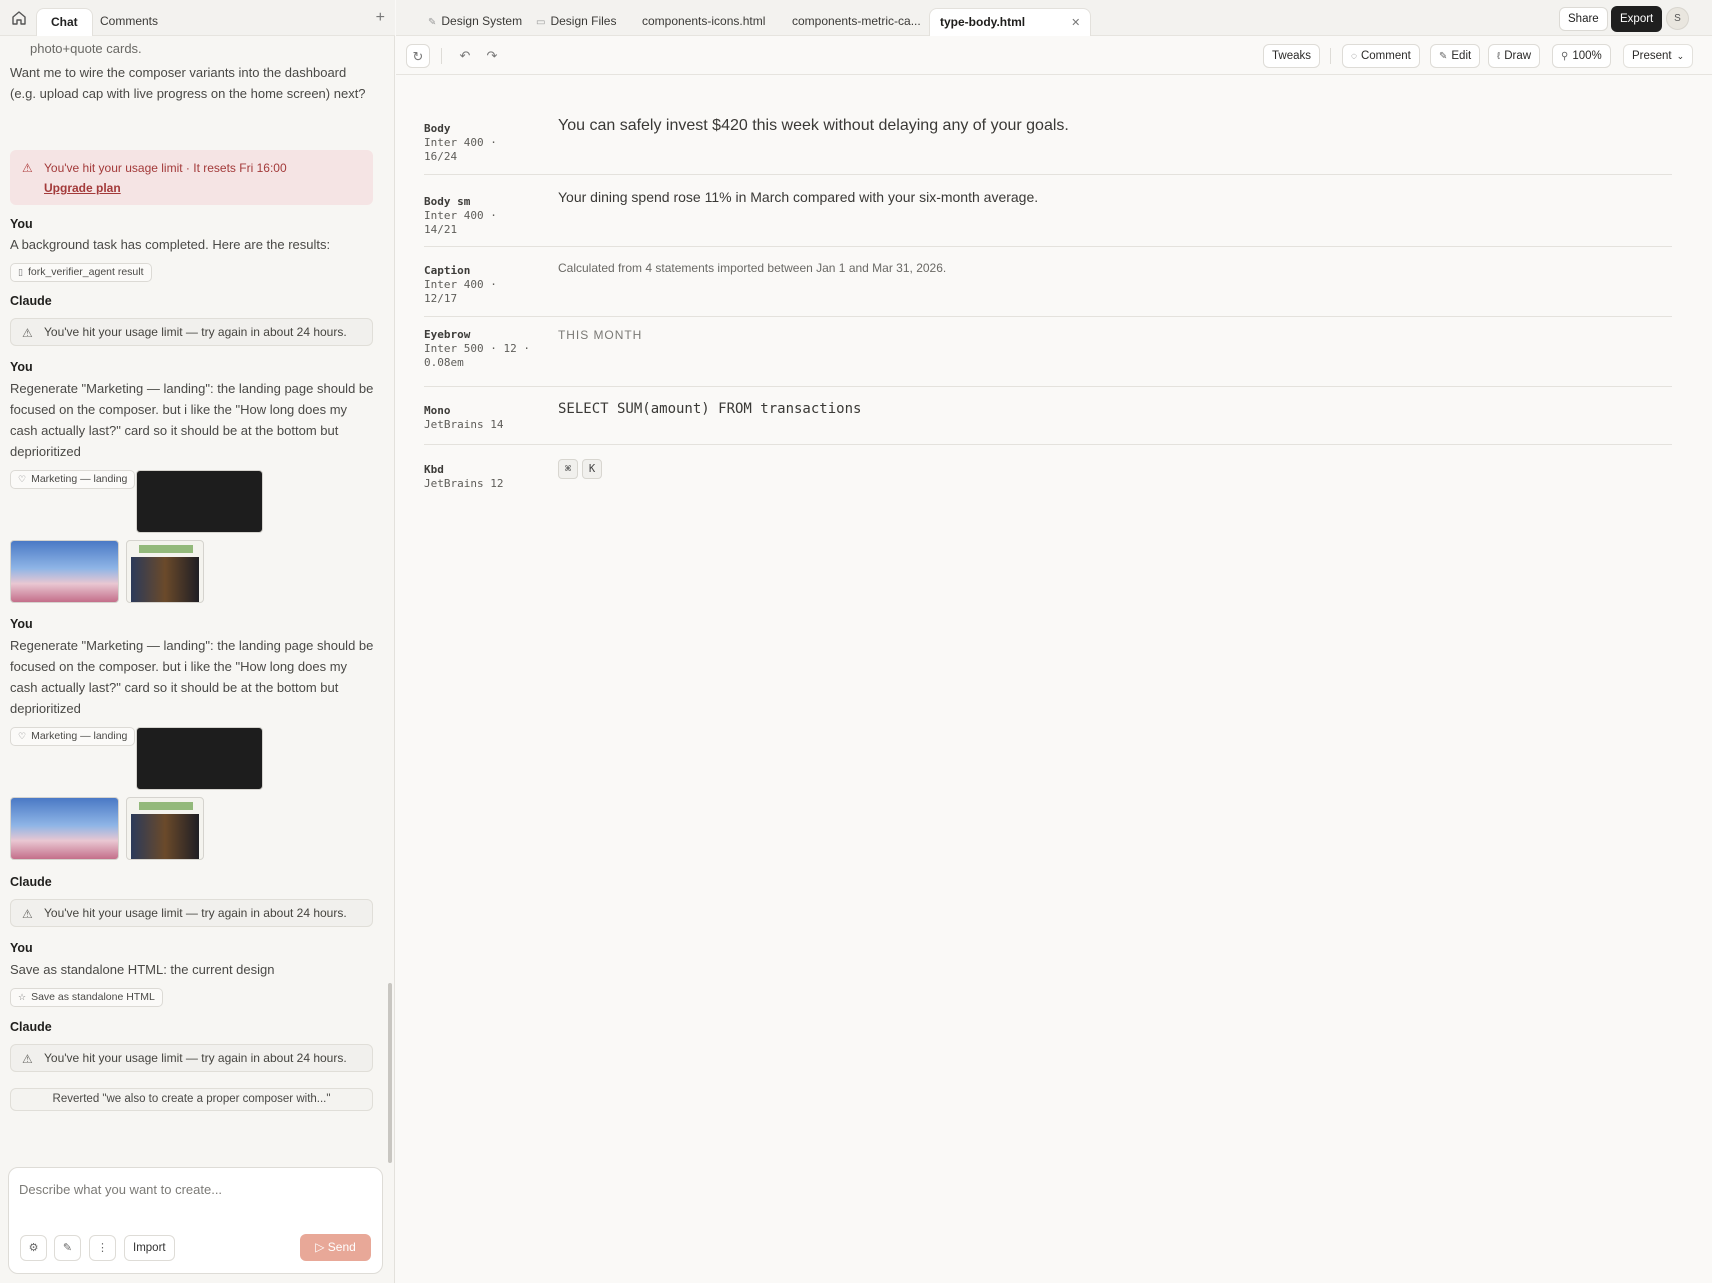 Image resolution: width=1712 pixels, height=1283 pixels. I want to click on tab-type-body: type-body.html ✕, so click(1010, 22).